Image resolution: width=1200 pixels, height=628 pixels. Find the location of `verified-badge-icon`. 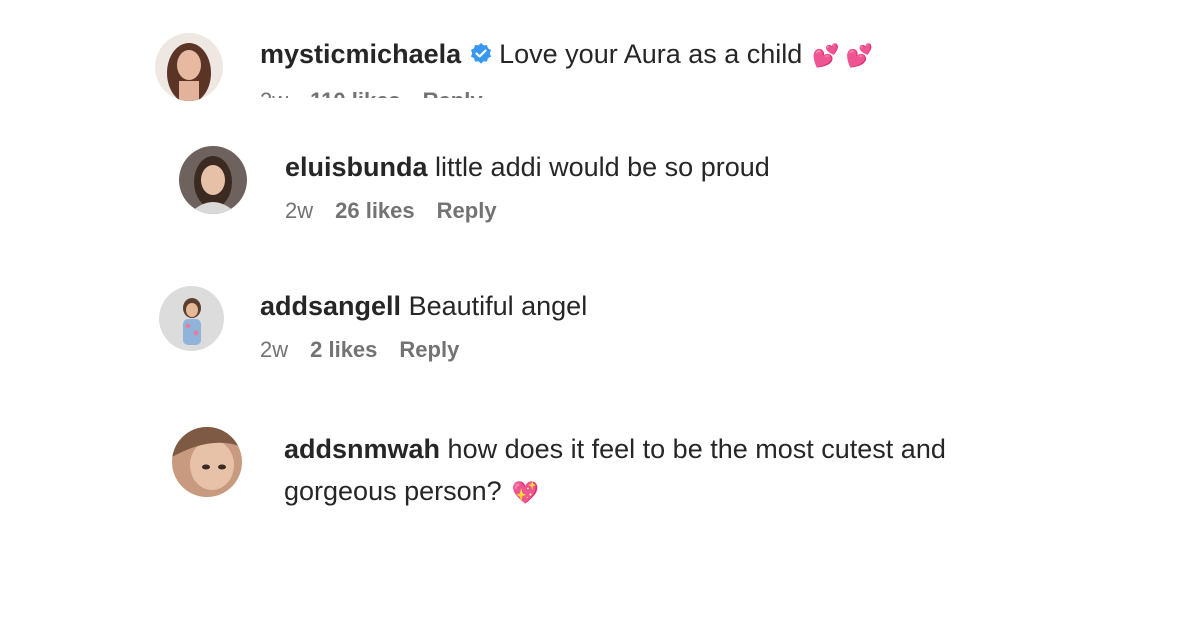

verified-badge-icon is located at coordinates (481, 53).